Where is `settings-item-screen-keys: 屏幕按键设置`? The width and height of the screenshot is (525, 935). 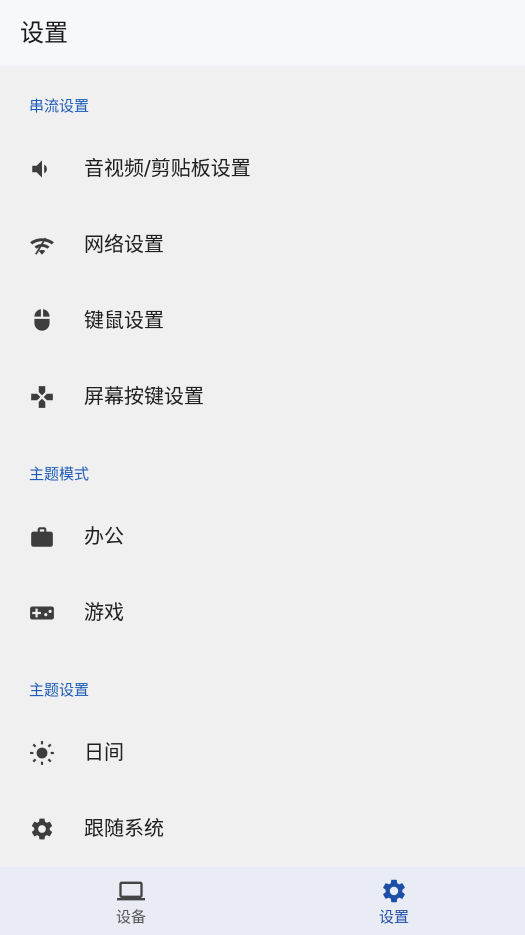 settings-item-screen-keys: 屏幕按键设置 is located at coordinates (262, 396).